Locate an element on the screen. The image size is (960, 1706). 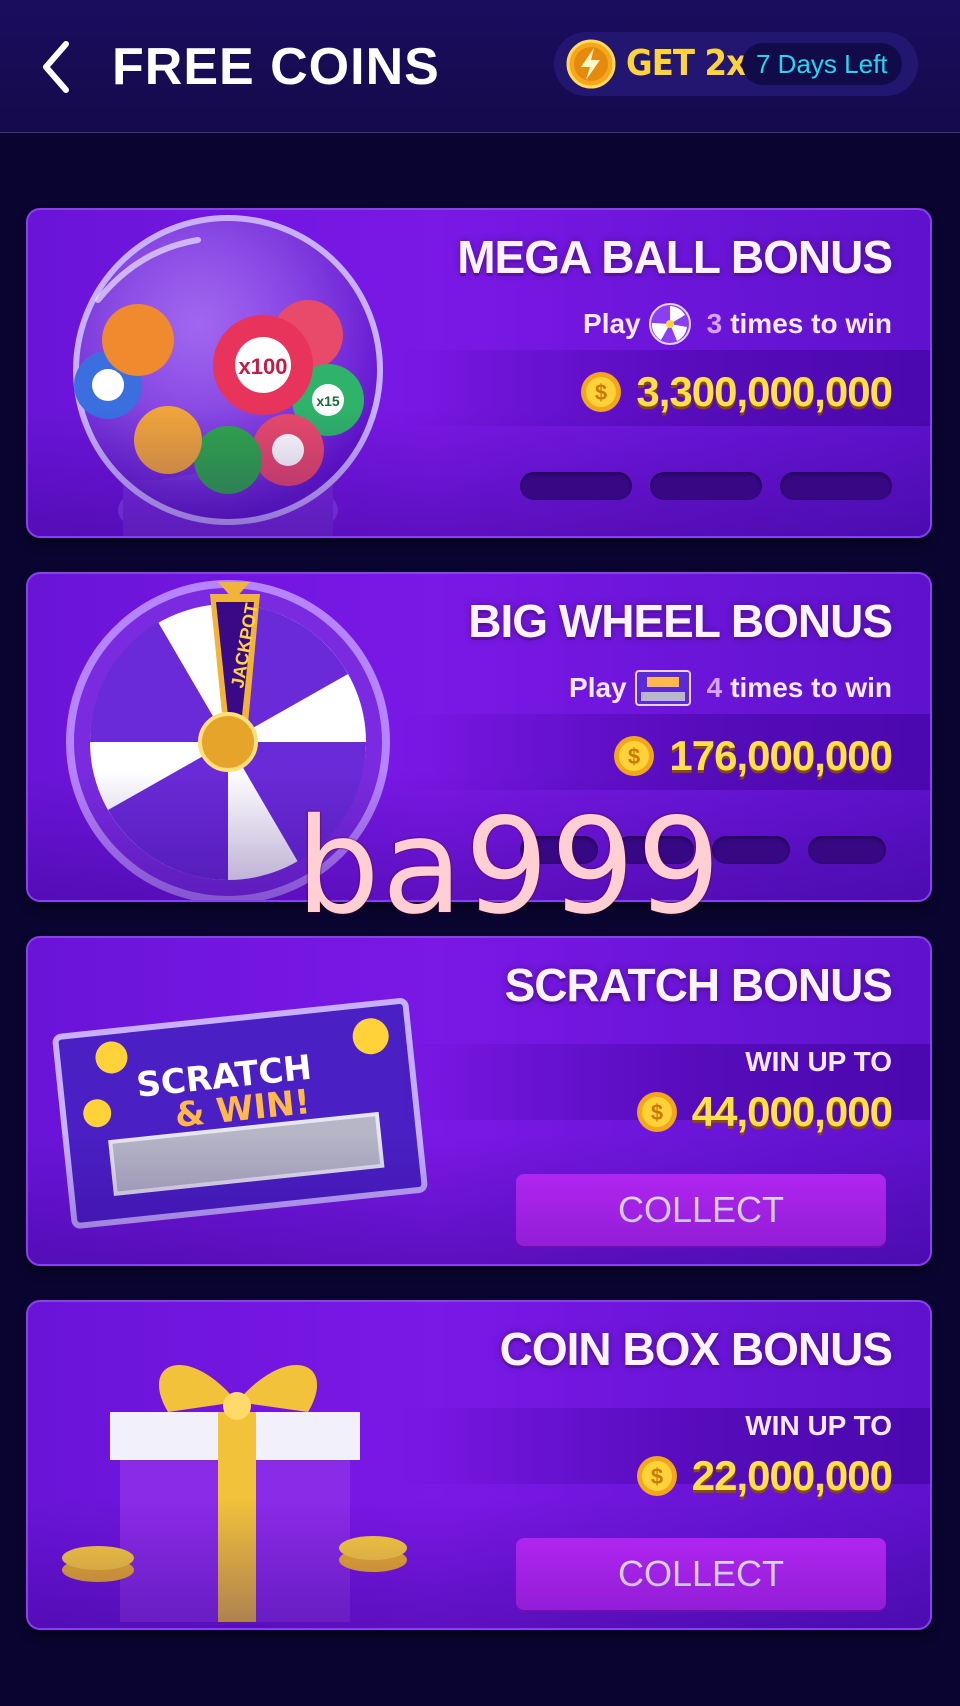
prize-row: $ 3,300,000,000 is located at coordinates (736, 392).